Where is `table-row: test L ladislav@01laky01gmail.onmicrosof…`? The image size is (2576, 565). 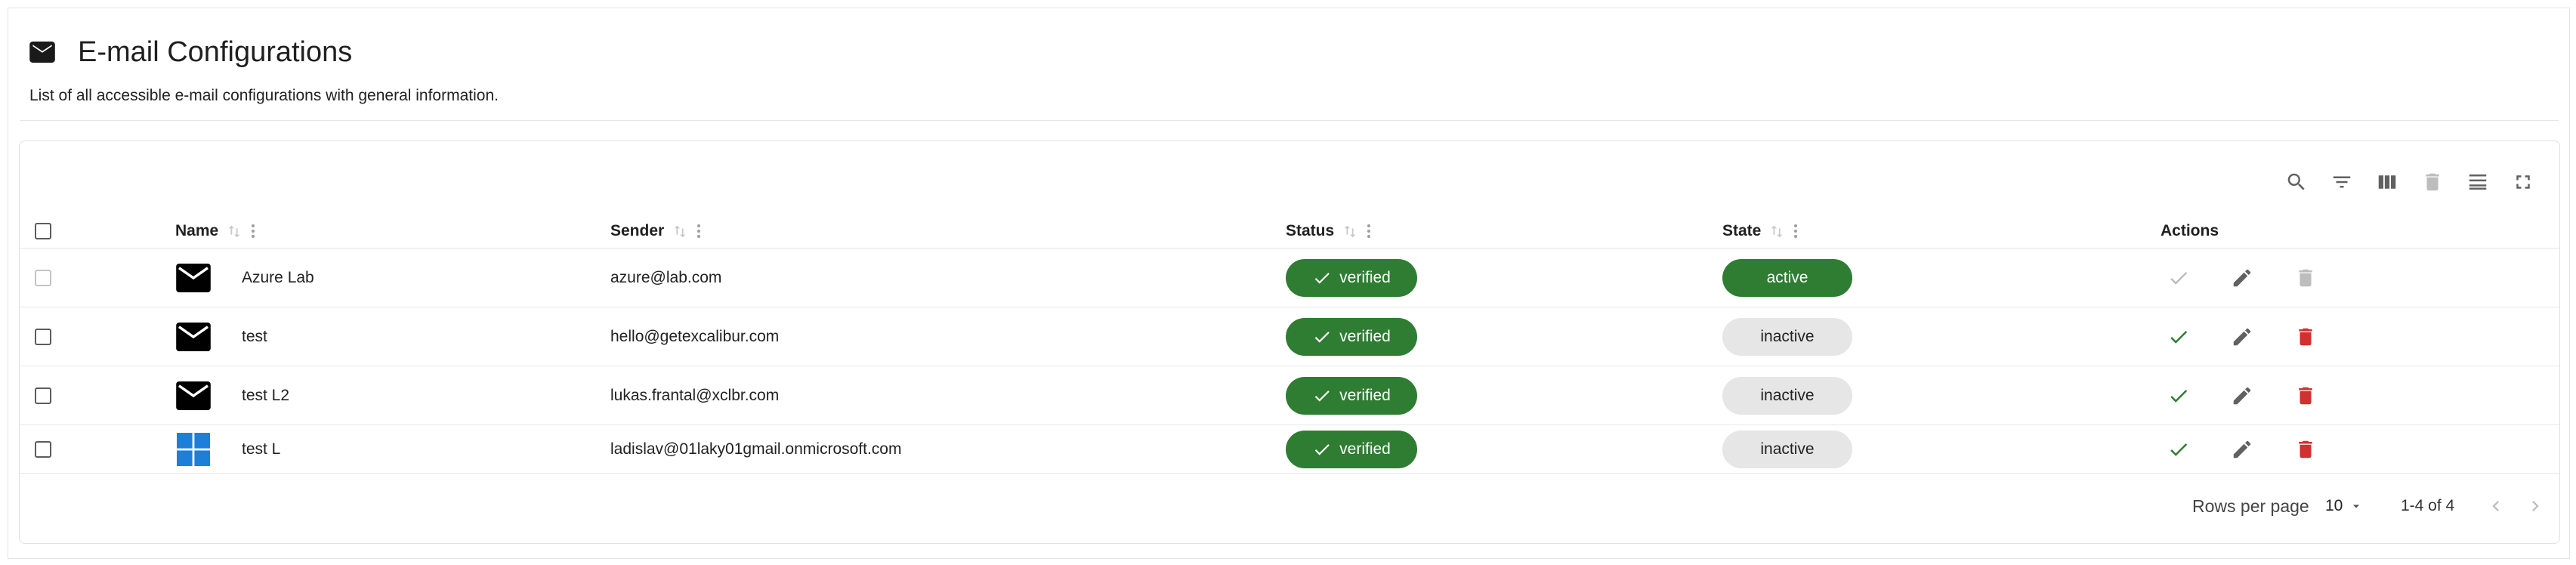 table-row: test L ladislav@01laky01gmail.onmicrosof… is located at coordinates (1289, 449).